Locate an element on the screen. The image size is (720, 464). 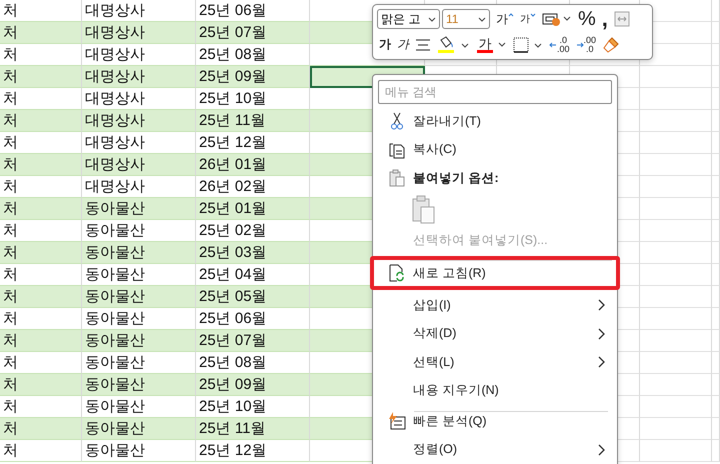
percent-button: % is located at coordinates (587, 19).